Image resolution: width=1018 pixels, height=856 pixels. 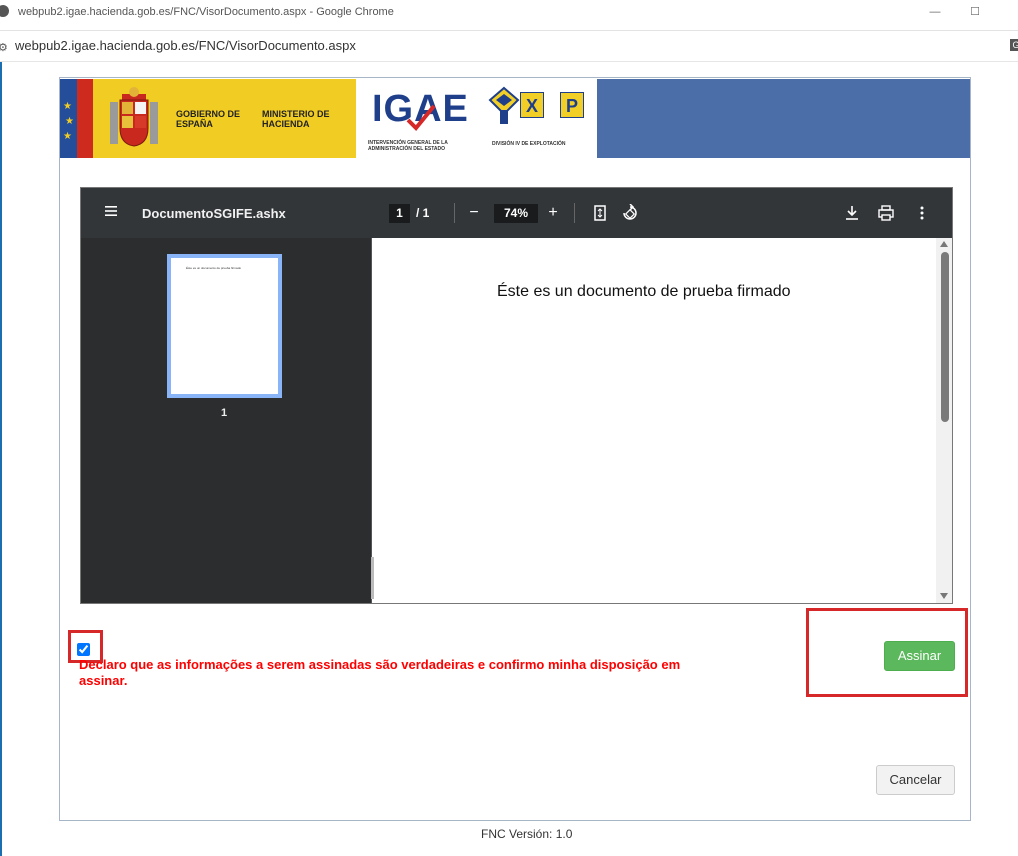 I want to click on side-stamp-icon, so click(x=372, y=578).